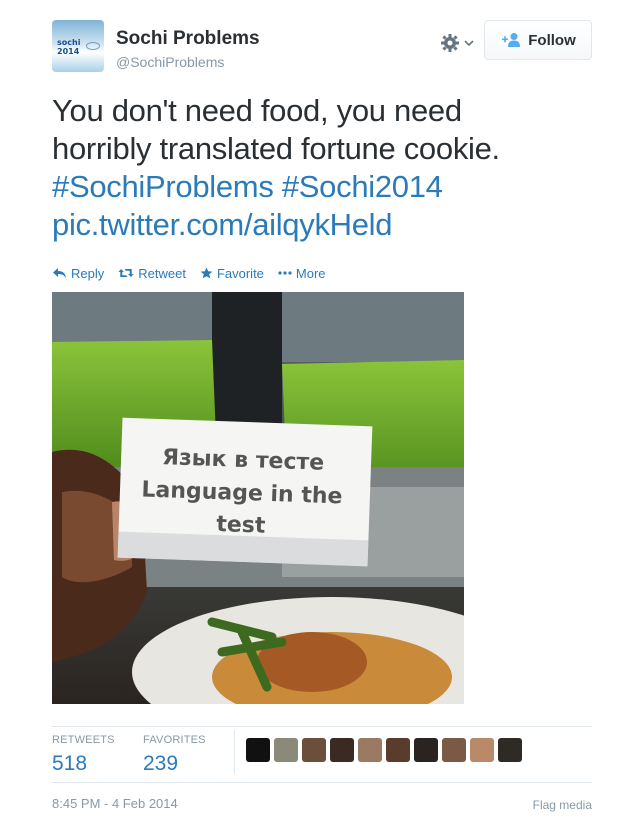  What do you see at coordinates (93, 46) in the screenshot?
I see `olympic-ring-icon` at bounding box center [93, 46].